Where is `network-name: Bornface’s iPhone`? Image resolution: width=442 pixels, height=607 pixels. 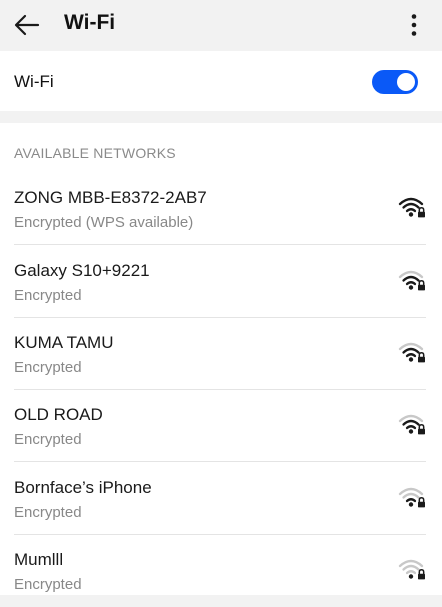 network-name: Bornface’s iPhone is located at coordinates (83, 487).